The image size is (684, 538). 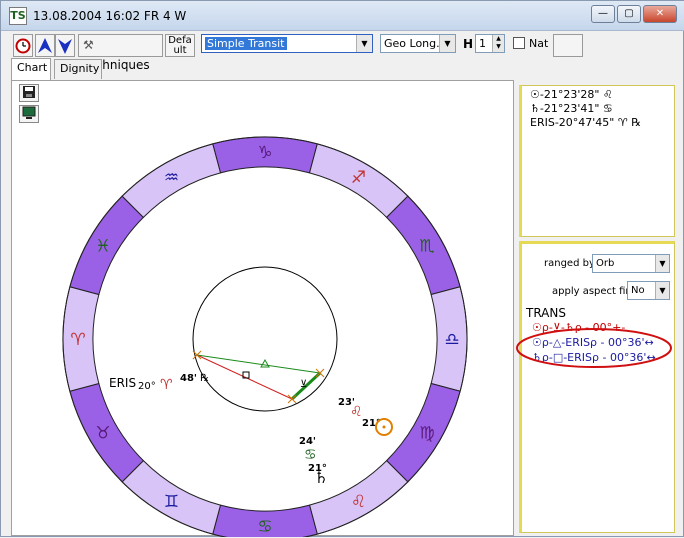 I want to click on inner-circle, so click(x=265, y=339).